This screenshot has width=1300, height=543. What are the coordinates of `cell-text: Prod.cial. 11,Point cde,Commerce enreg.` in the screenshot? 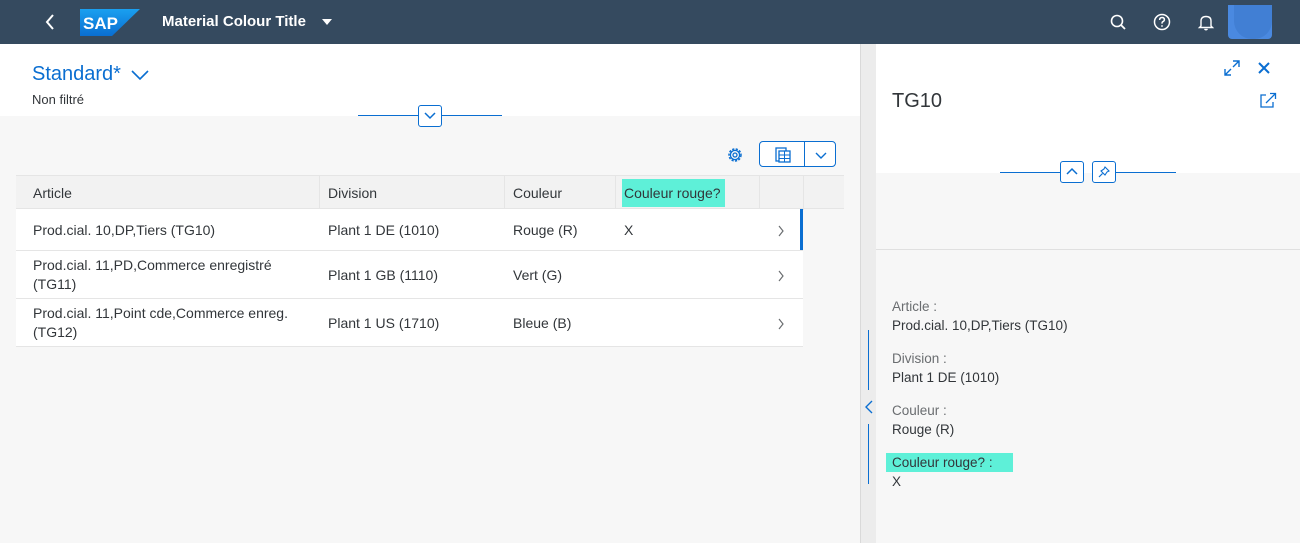 It's located at (160, 313).